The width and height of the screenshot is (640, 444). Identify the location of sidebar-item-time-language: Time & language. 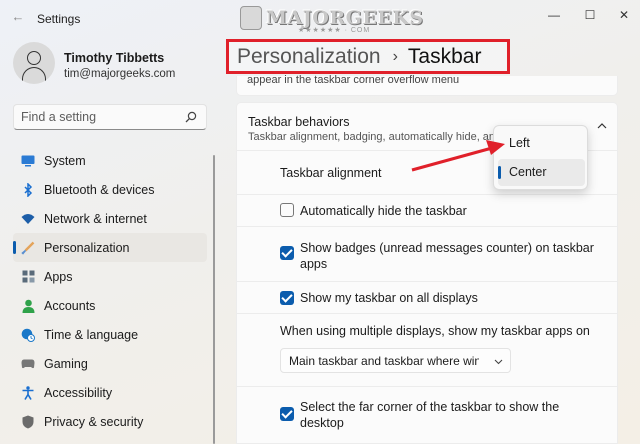
(110, 334).